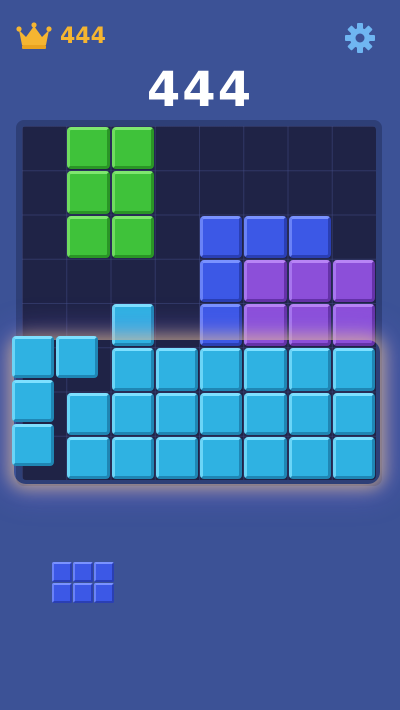 The height and width of the screenshot is (710, 400). Describe the element at coordinates (34, 35) in the screenshot. I see `crown-icon` at that location.